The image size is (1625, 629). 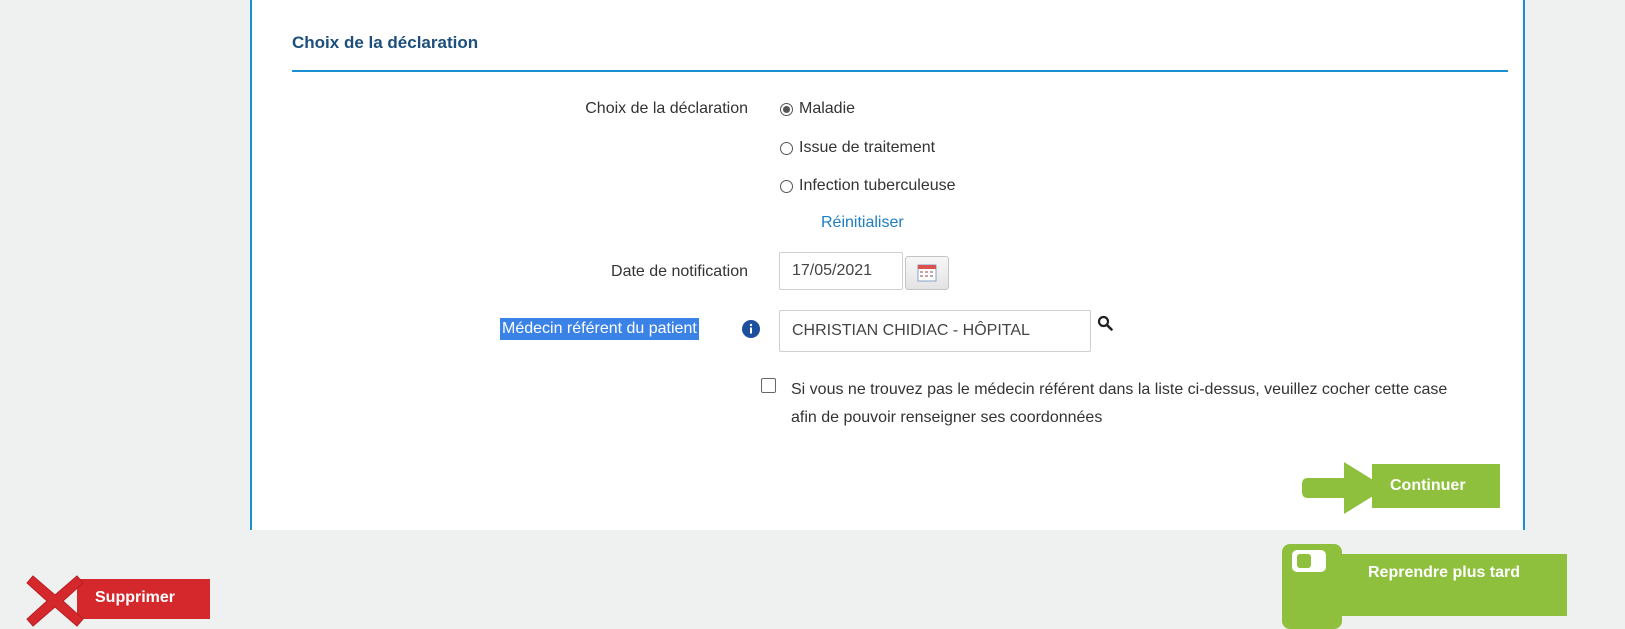 I want to click on radio-label: Maladie, so click(x=827, y=108).